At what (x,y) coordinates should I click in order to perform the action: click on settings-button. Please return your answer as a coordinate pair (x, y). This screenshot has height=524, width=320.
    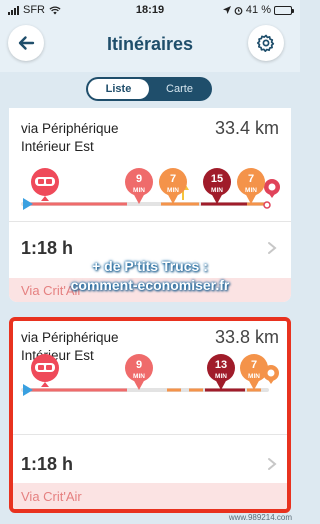
    Looking at the image, I should click on (266, 43).